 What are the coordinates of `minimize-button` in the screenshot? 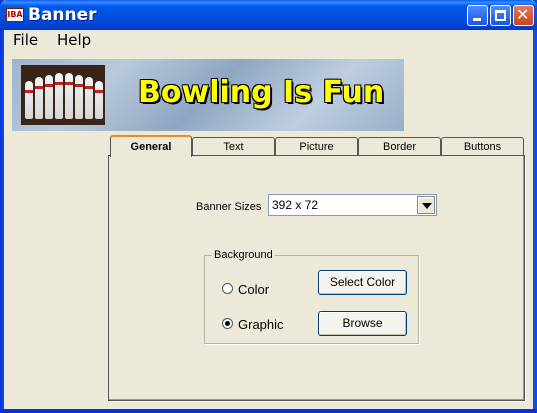 It's located at (477, 15).